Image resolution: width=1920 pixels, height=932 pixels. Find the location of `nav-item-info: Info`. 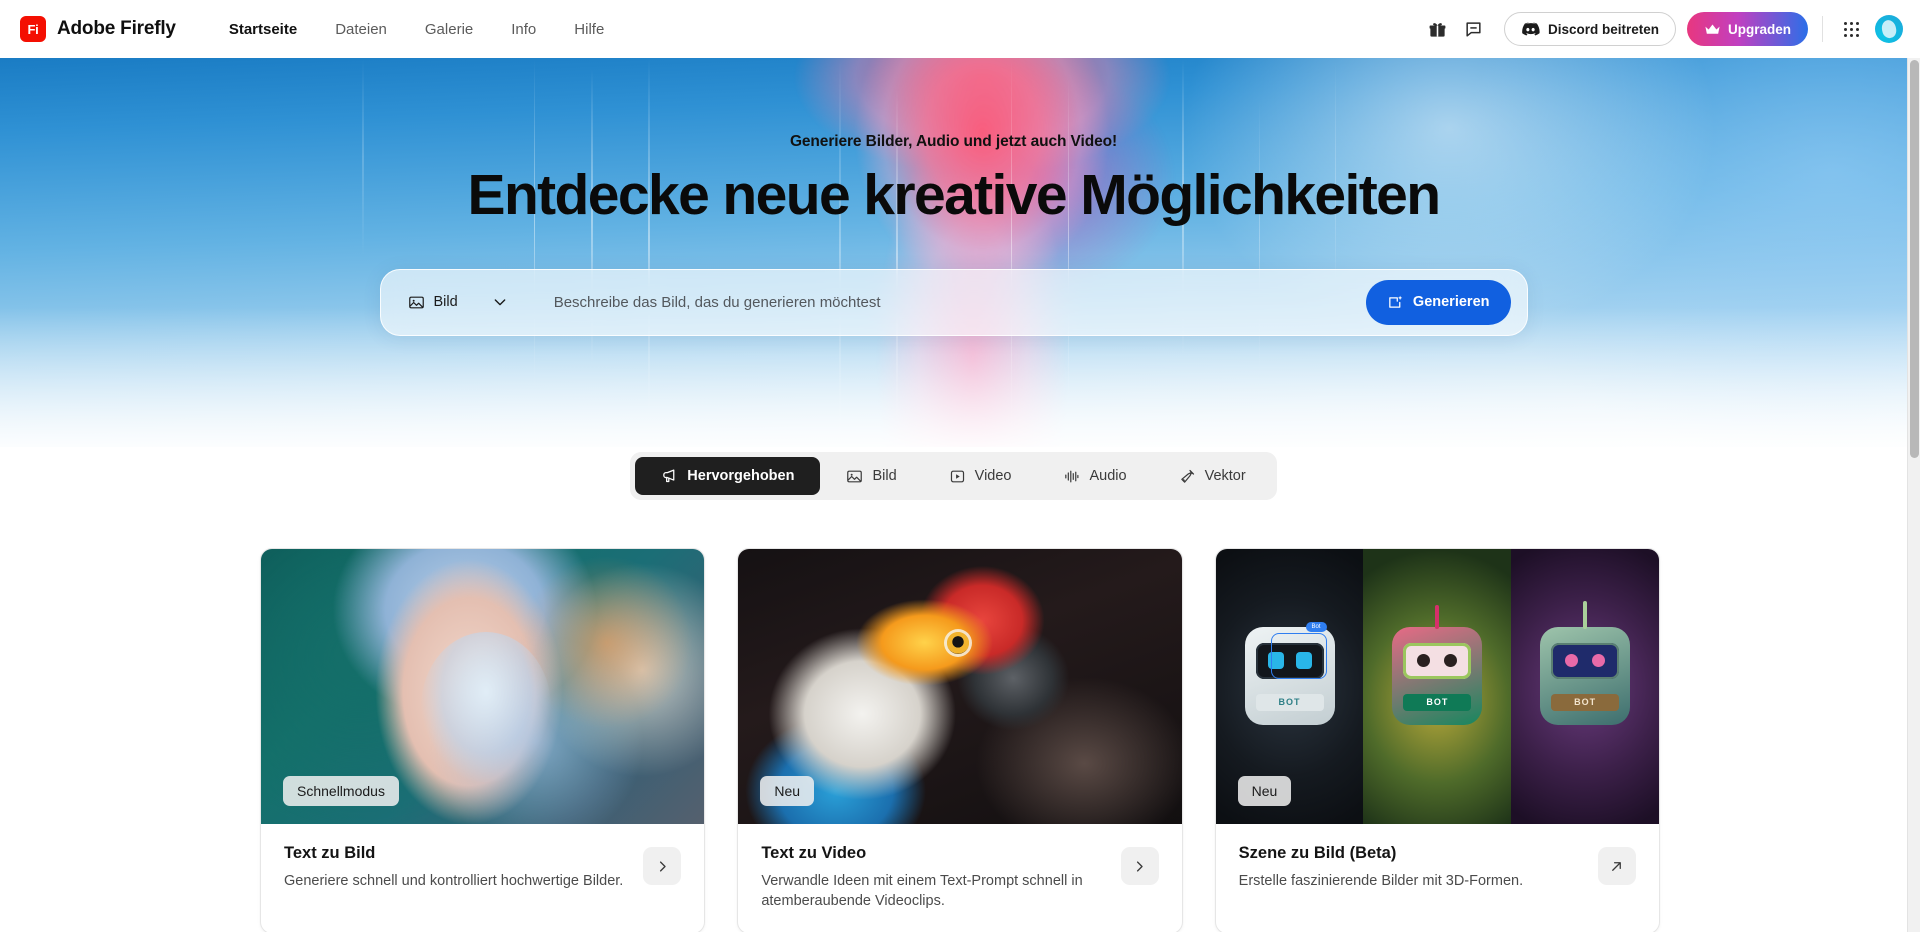

nav-item-info: Info is located at coordinates (523, 29).